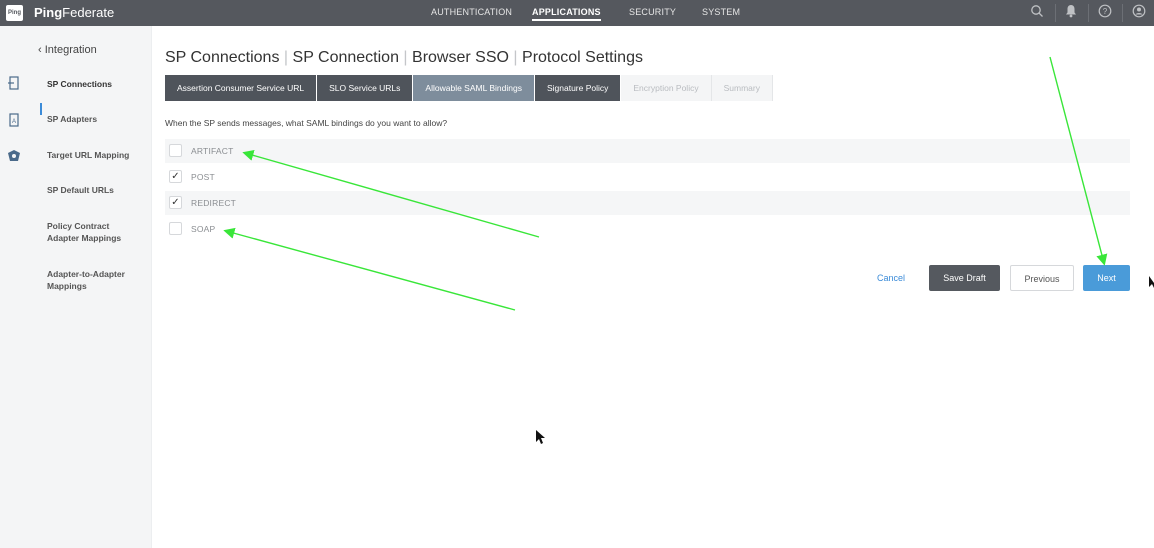  What do you see at coordinates (14, 13) in the screenshot?
I see `ping-logo-icon: Ping` at bounding box center [14, 13].